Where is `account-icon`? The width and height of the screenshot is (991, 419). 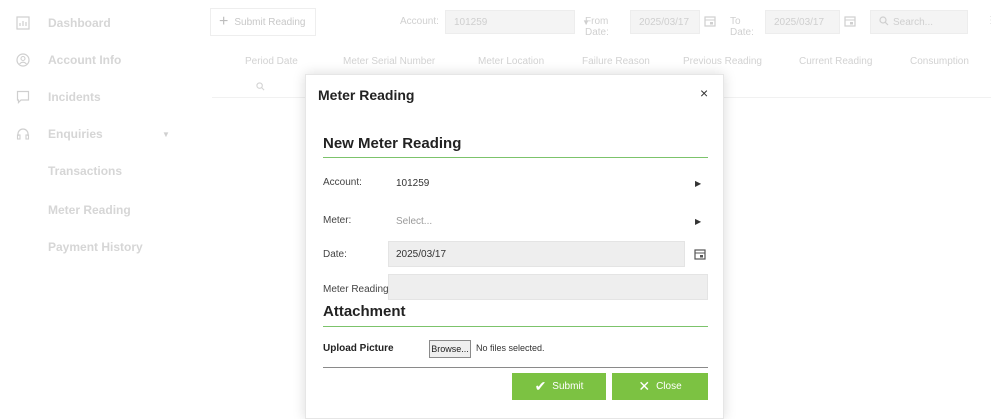 account-icon is located at coordinates (23, 60).